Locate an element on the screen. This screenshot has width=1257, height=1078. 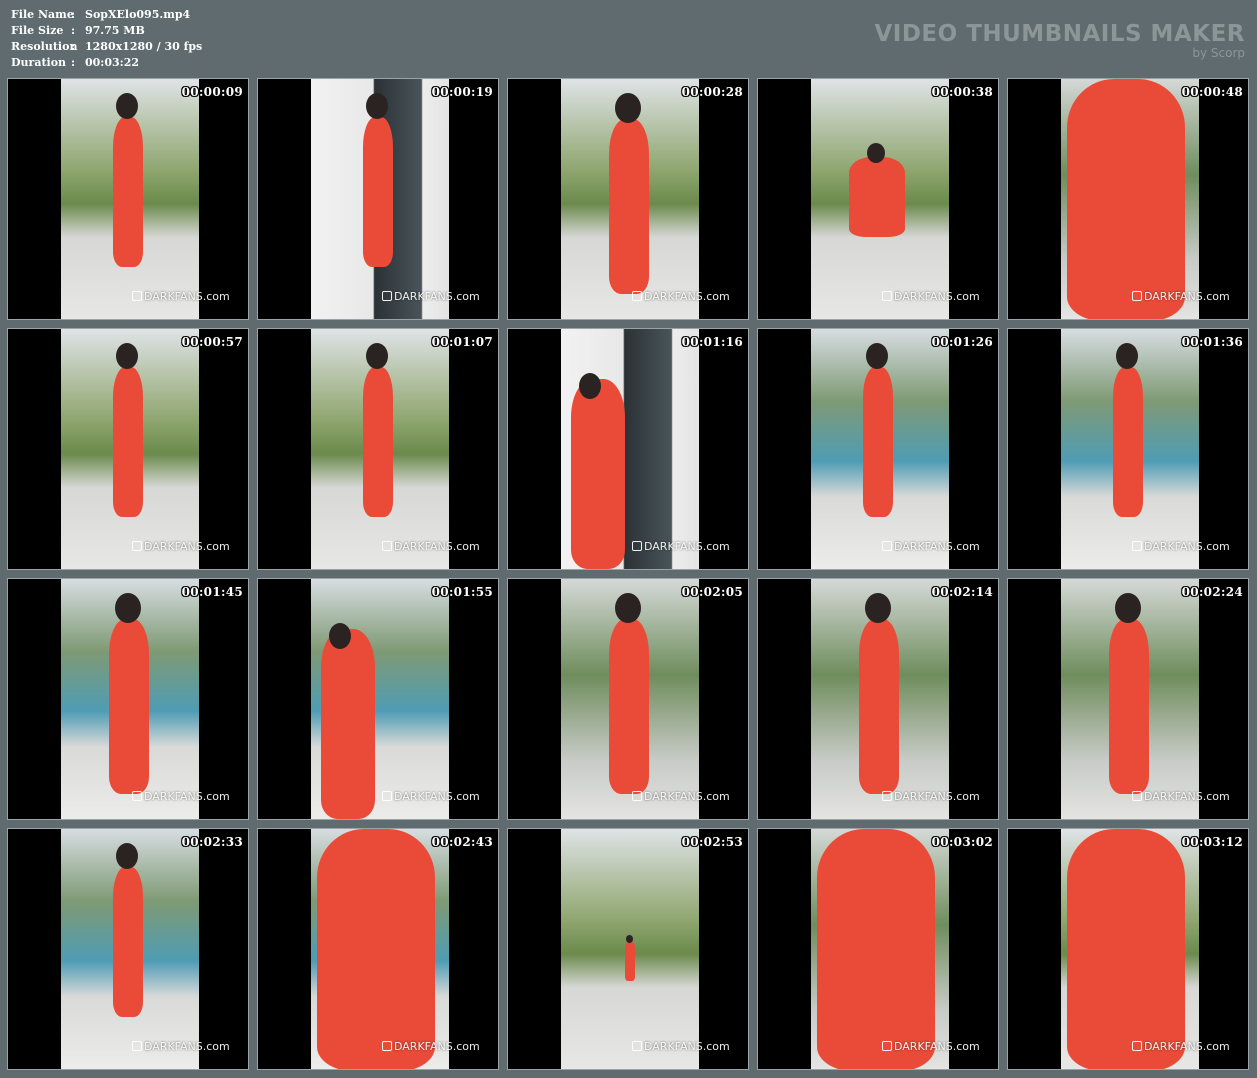
video-thumbnail: 00:01:26 DARKFANS.com is located at coordinates (878, 449).